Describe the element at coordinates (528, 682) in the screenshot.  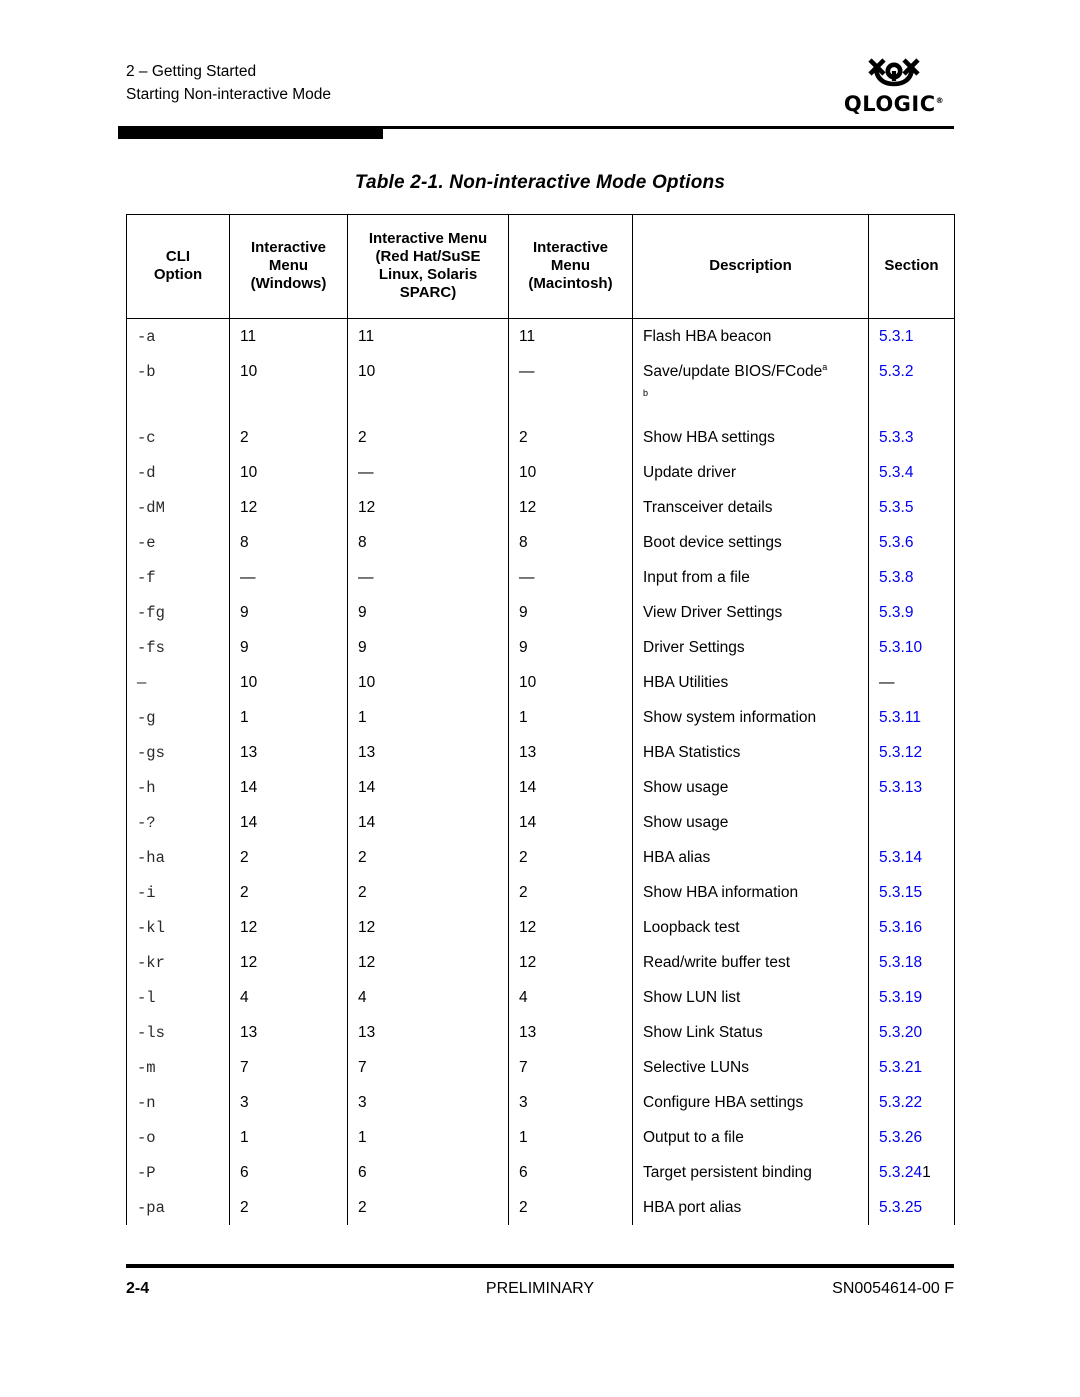
I see `cell-menu-macintosh-text: 10` at that location.